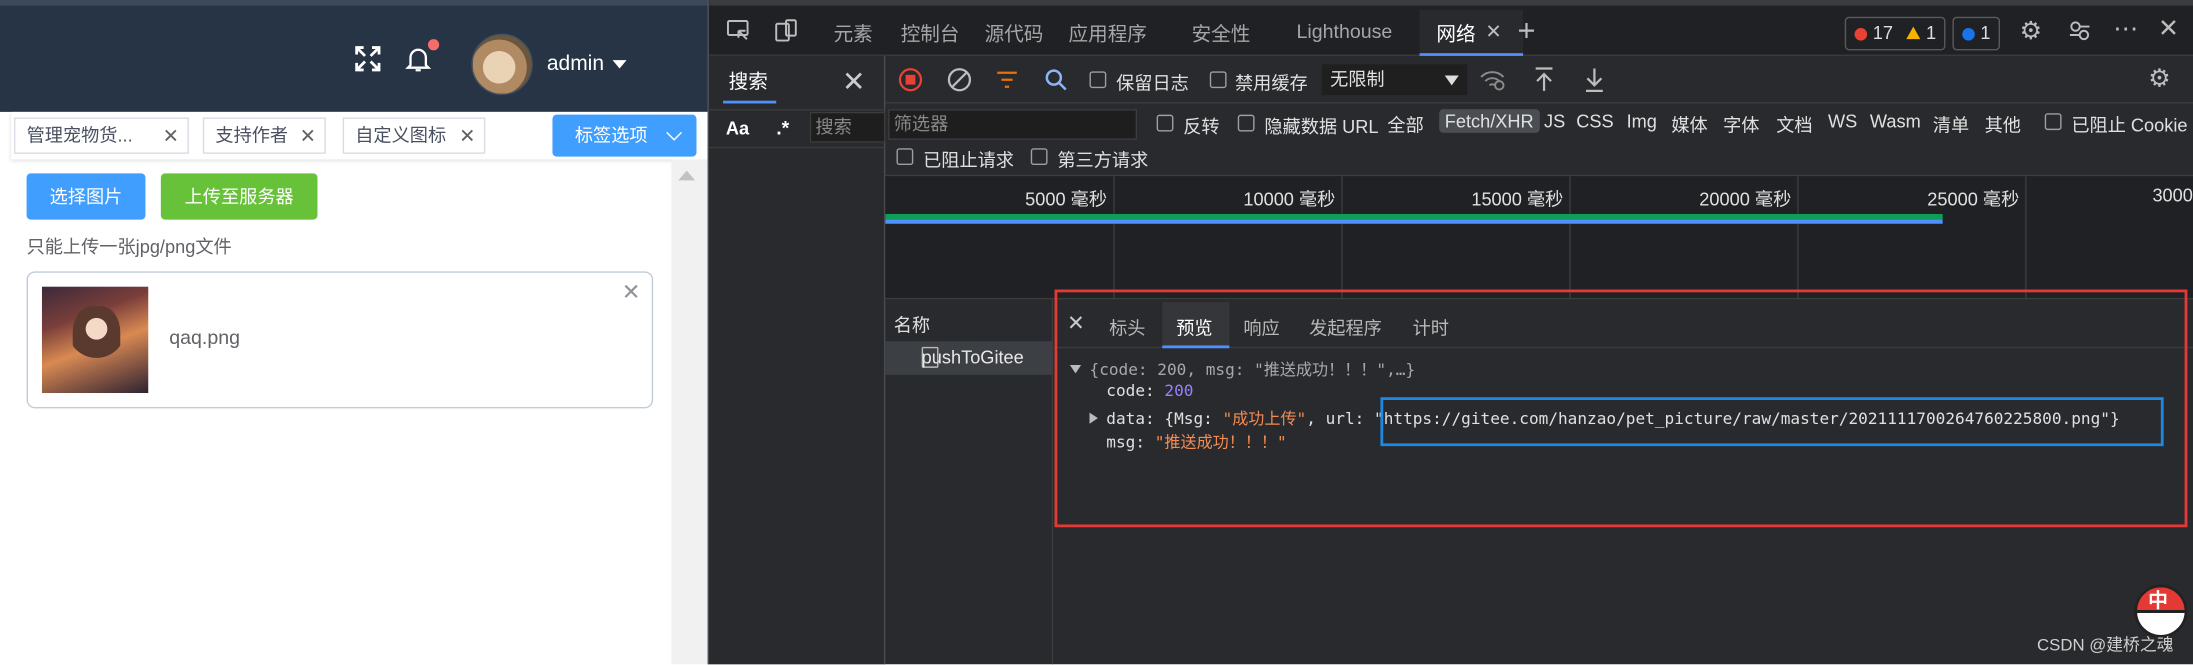  Describe the element at coordinates (1594, 80) in the screenshot. I see `export-har-icon` at that location.